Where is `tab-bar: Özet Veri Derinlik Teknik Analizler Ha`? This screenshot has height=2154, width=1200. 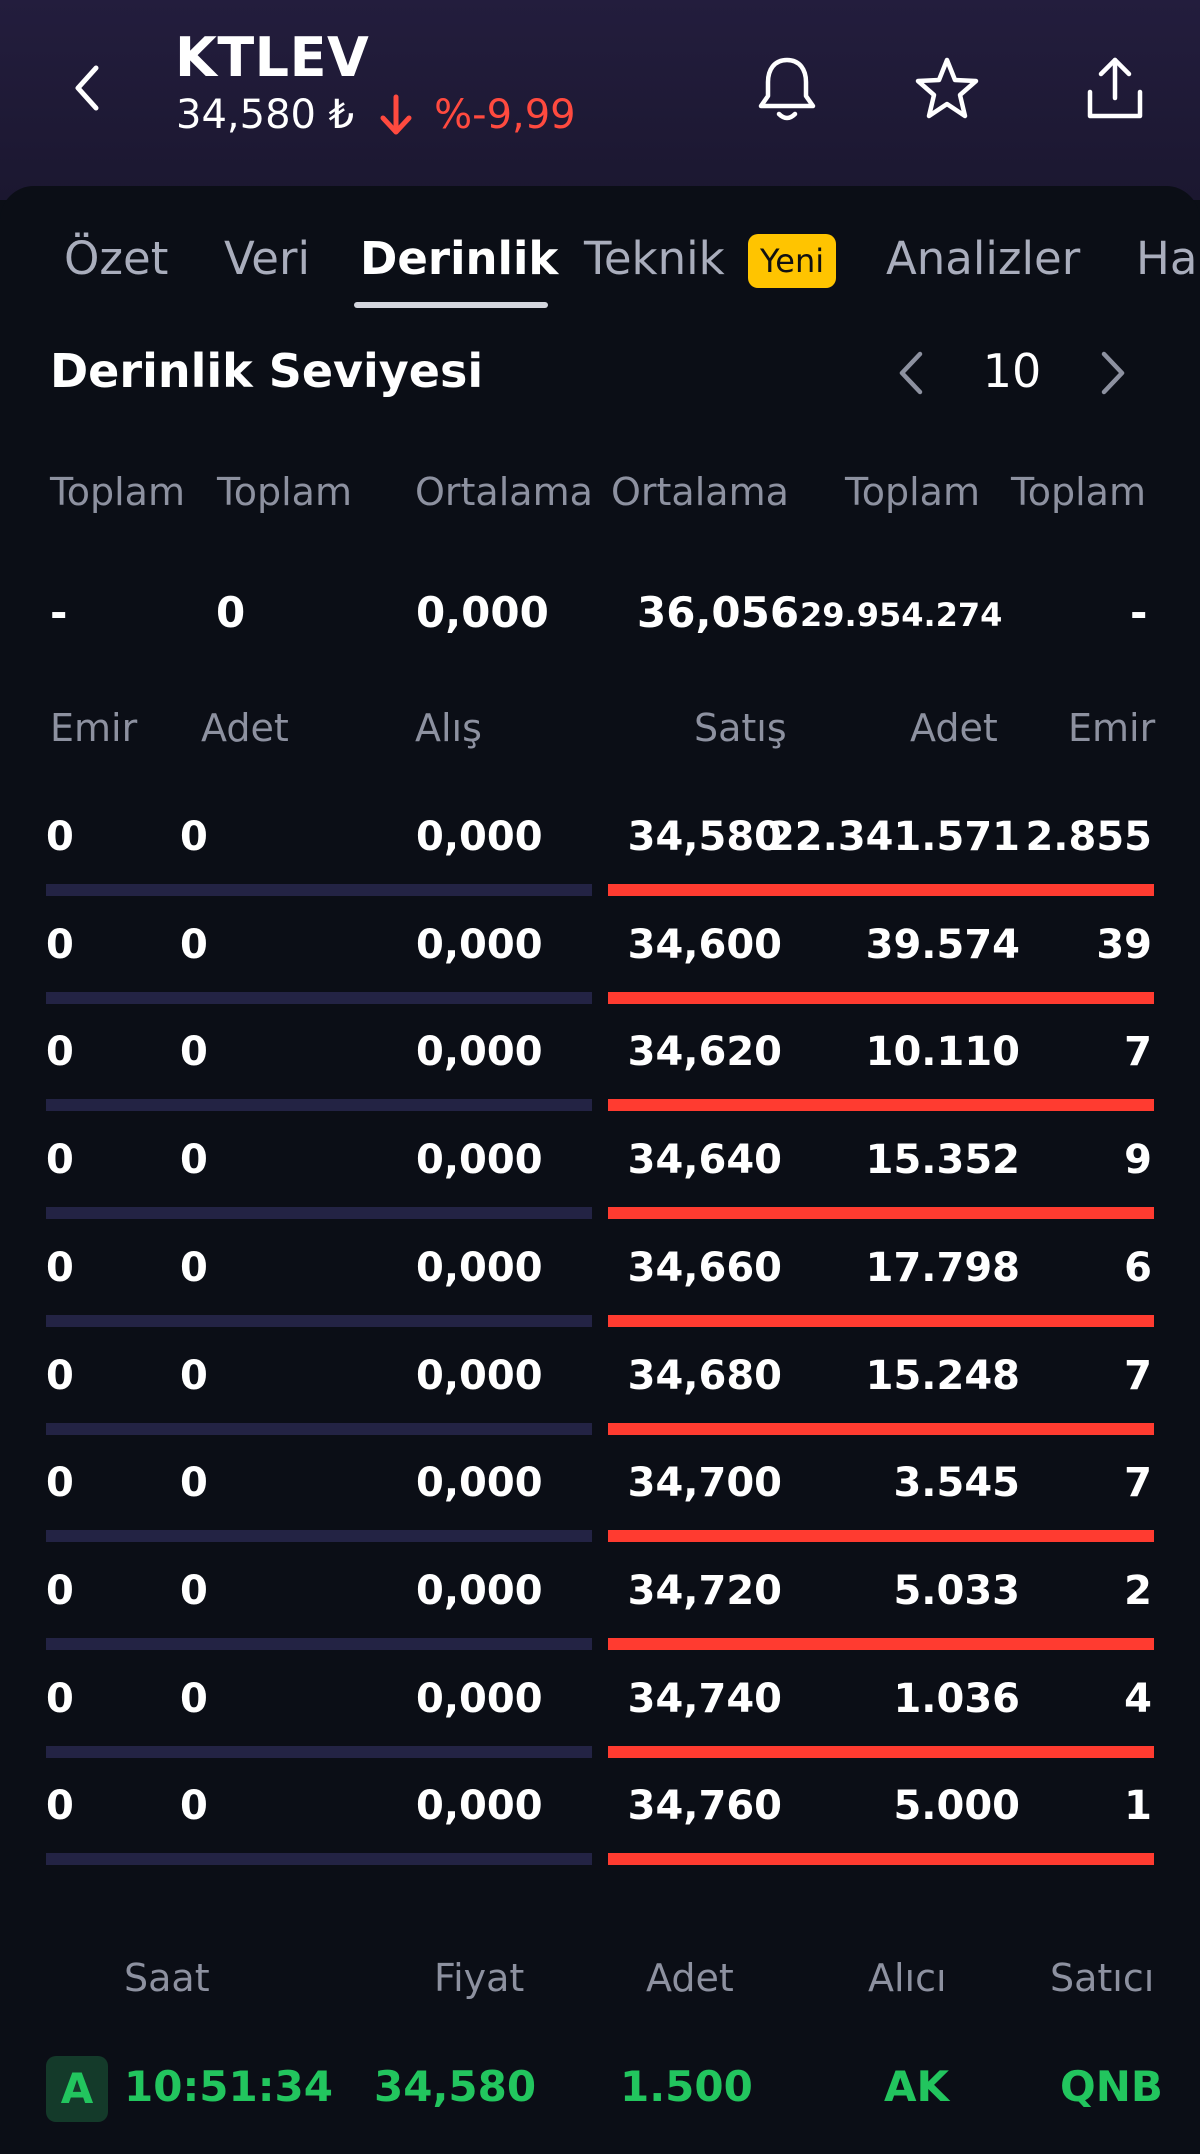
tab-bar: Özet Veri Derinlik Teknik Analizler Ha is located at coordinates (600, 251).